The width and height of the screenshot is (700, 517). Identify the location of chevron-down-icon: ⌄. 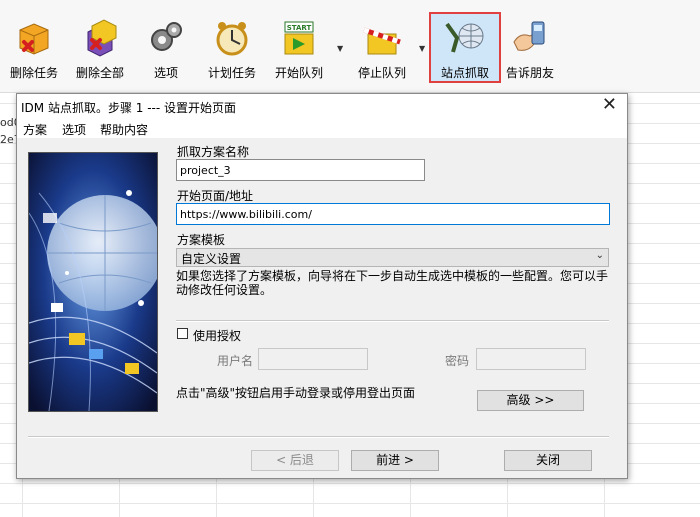
(599, 255).